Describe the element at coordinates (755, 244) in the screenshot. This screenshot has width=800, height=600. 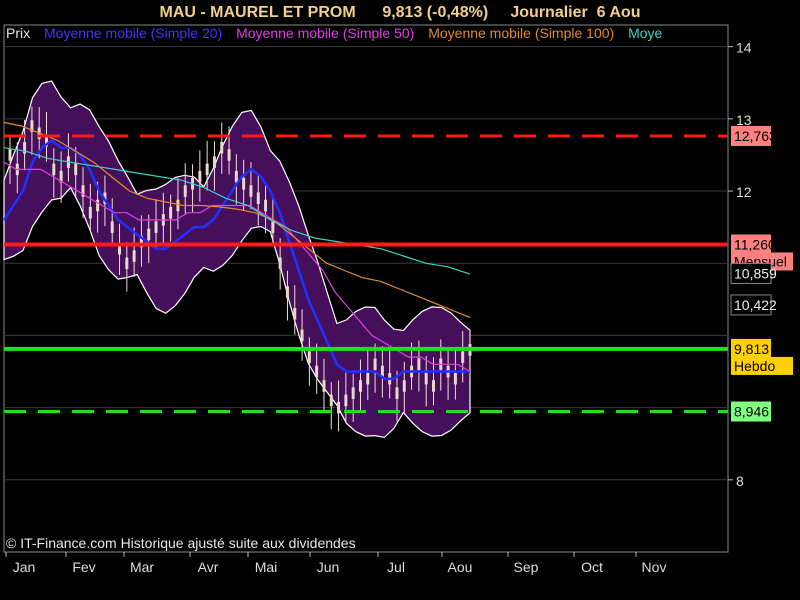
I see `level-tag-label: 11,260` at that location.